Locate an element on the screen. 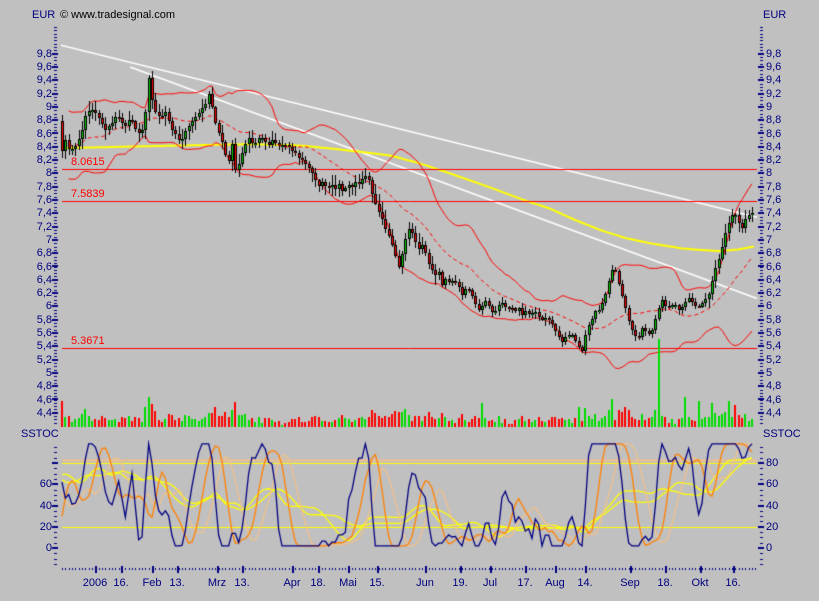 The width and height of the screenshot is (819, 601). price-axis-label-left: 8 is located at coordinates (48, 173).